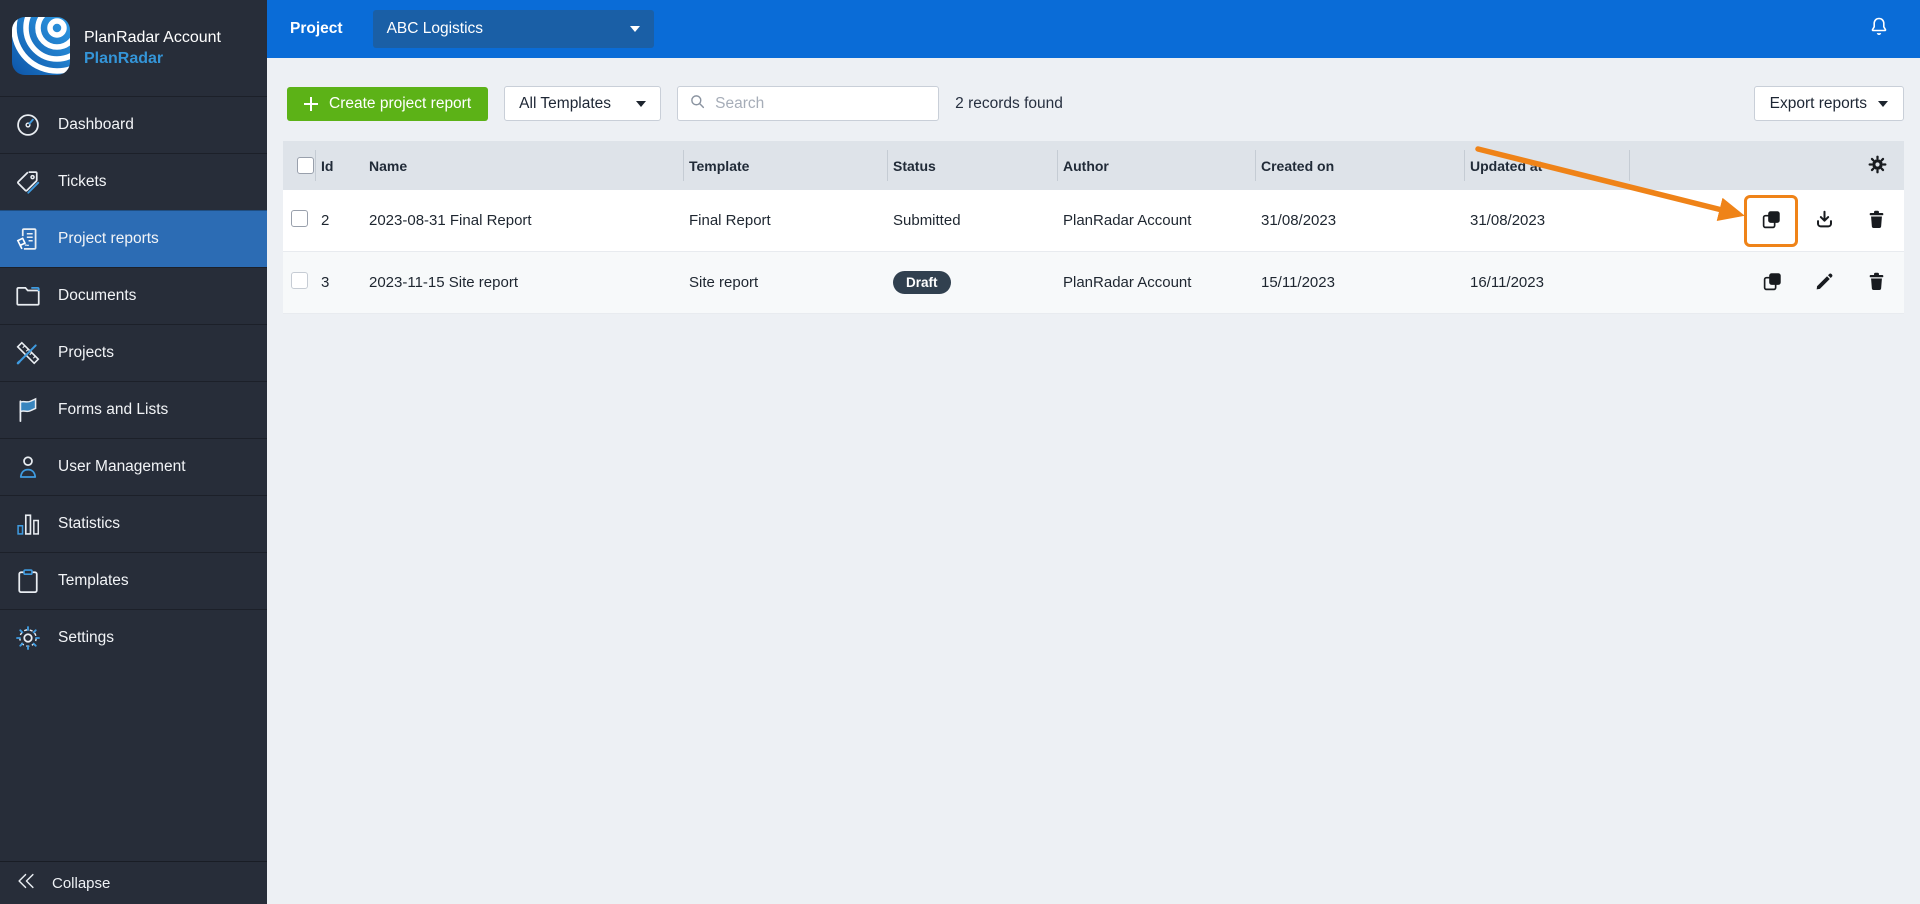 The image size is (1920, 904). I want to click on project-selector-value: ABC Logistics, so click(435, 28).